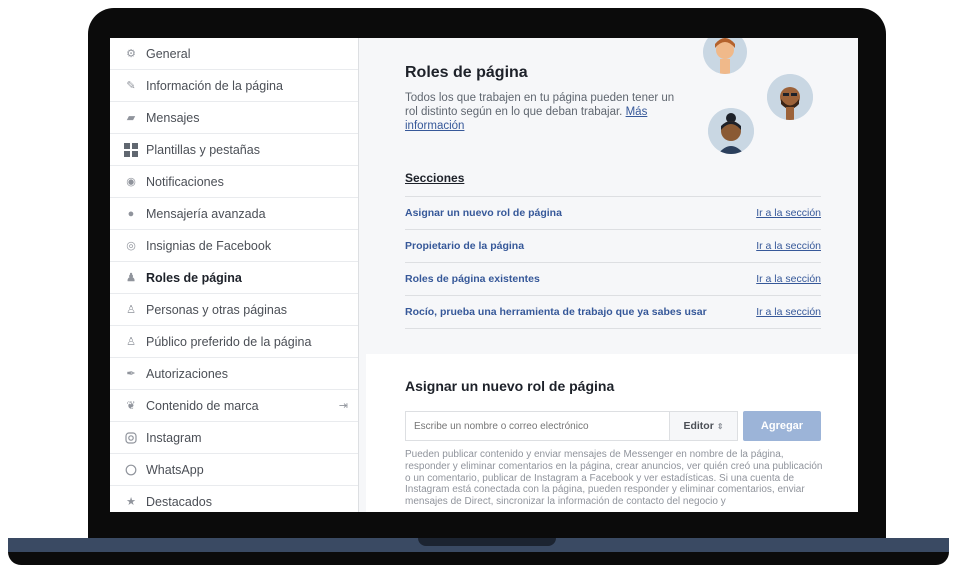  What do you see at coordinates (217, 309) in the screenshot?
I see `sidebar-item-label: Personas y otras páginas` at bounding box center [217, 309].